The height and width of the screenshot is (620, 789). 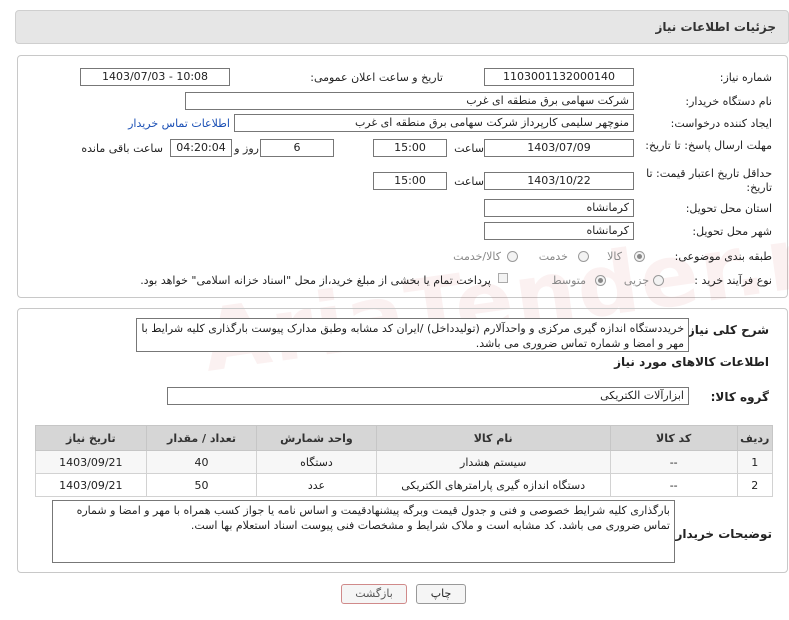 What do you see at coordinates (469, 181) in the screenshot?
I see `validity-time-label: ساعت` at bounding box center [469, 181].